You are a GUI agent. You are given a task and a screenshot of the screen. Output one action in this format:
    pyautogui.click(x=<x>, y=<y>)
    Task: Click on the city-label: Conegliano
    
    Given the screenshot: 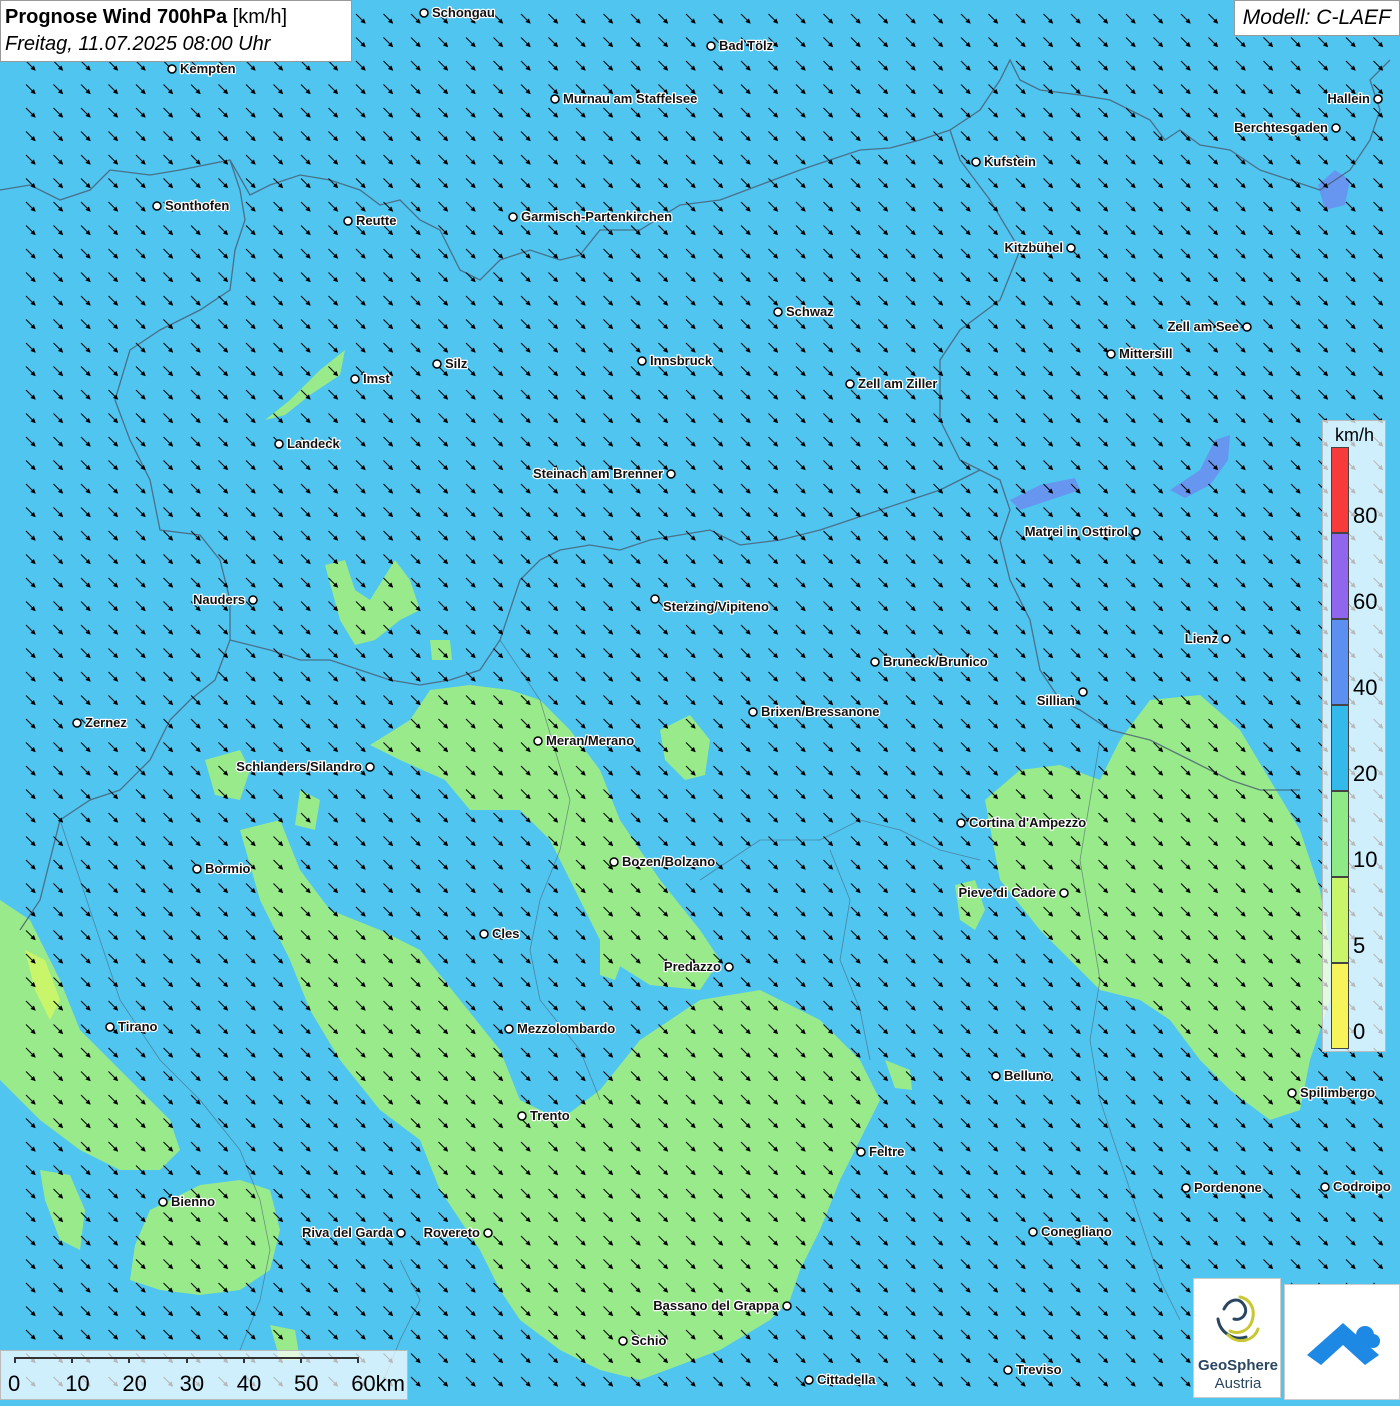 What is the action you would take?
    pyautogui.click(x=1076, y=1231)
    